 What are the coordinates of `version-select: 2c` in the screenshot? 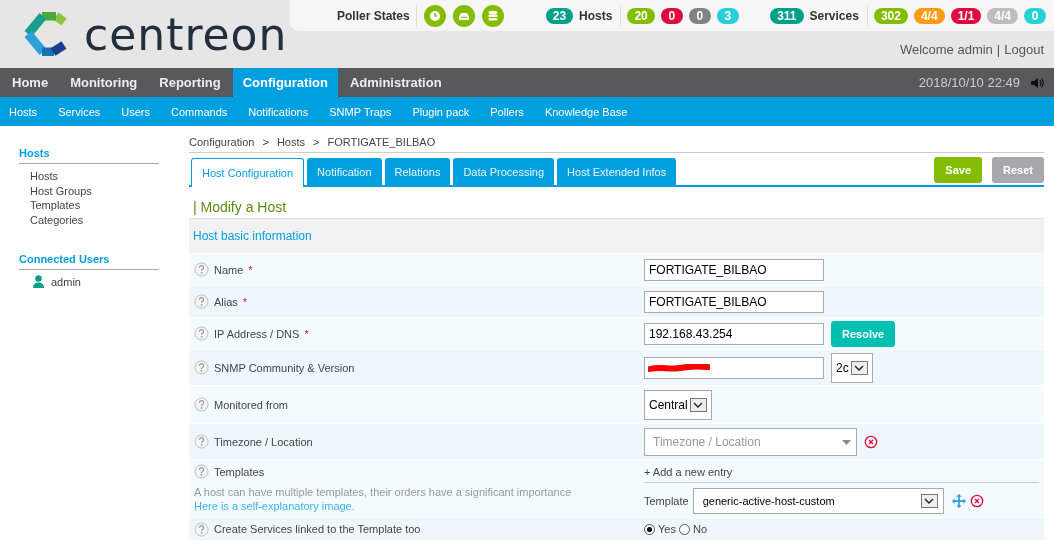 It's located at (852, 367).